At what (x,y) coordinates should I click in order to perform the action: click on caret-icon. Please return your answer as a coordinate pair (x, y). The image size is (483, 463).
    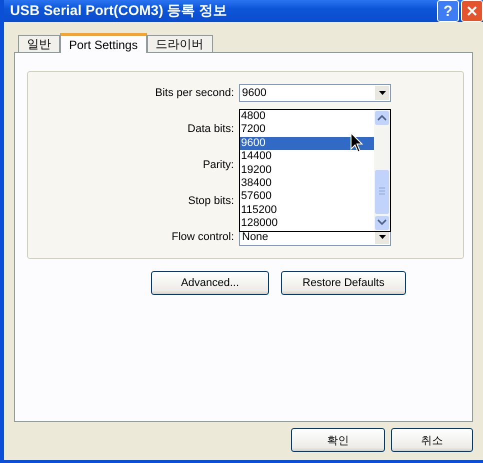
    Looking at the image, I should click on (382, 93).